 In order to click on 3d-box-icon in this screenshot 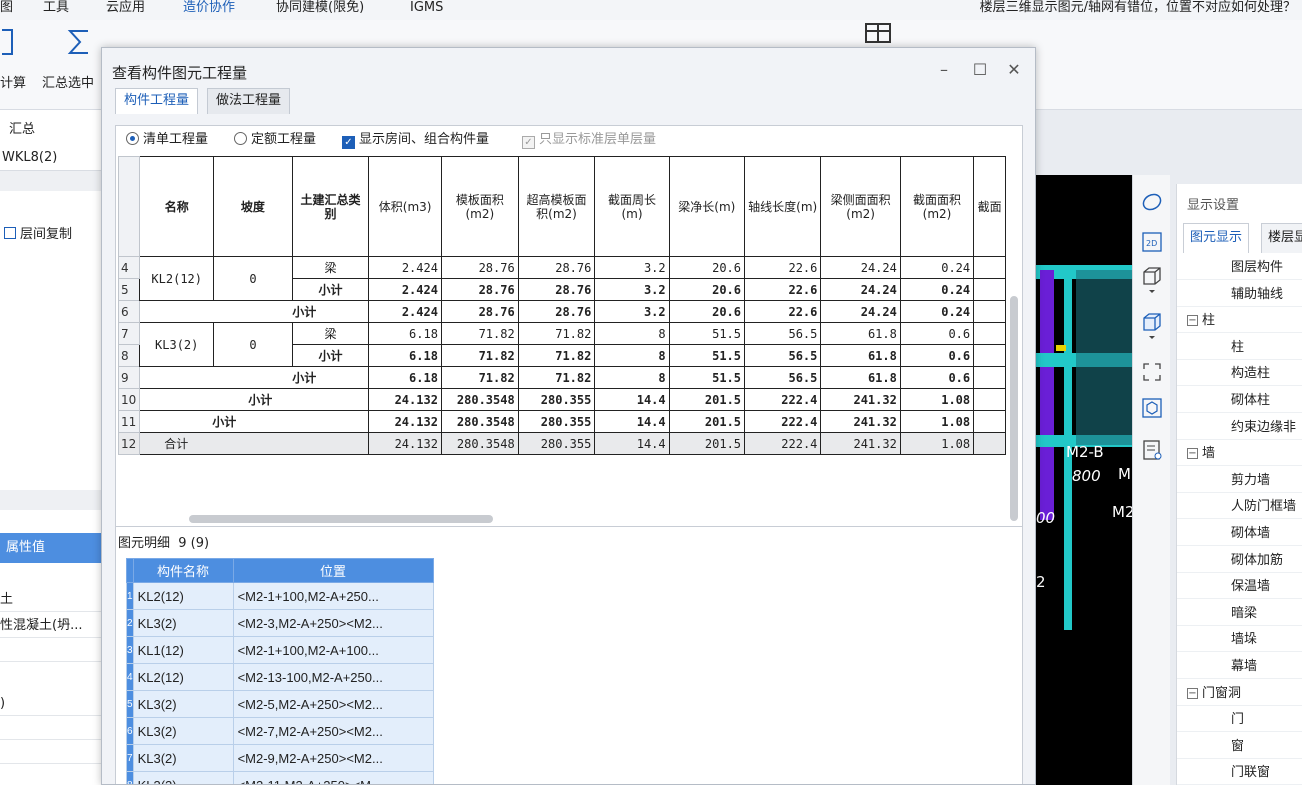, I will do `click(1152, 408)`.